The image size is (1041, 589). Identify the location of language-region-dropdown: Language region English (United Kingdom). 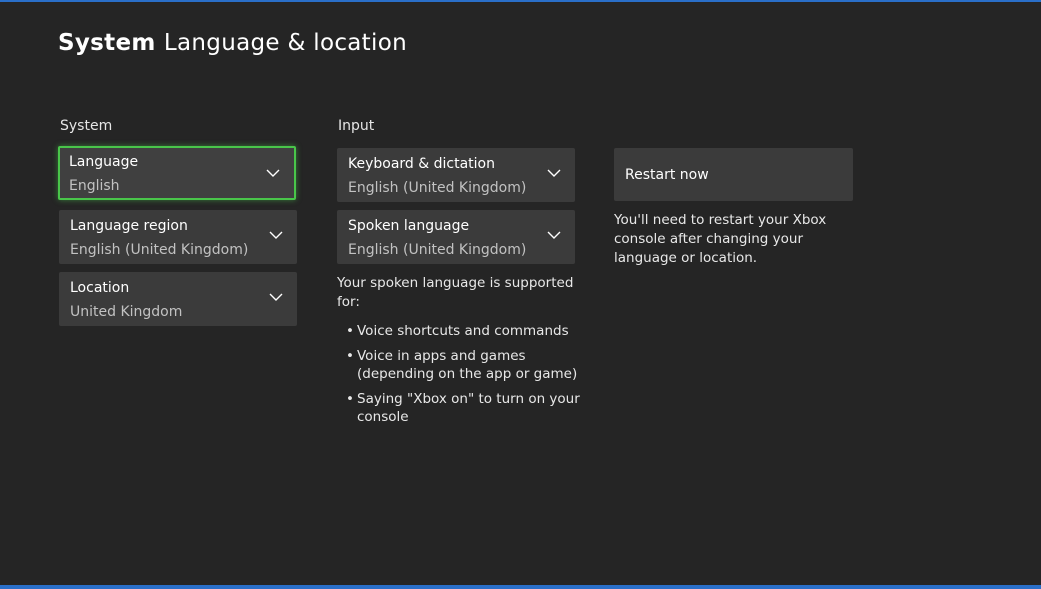
(178, 237).